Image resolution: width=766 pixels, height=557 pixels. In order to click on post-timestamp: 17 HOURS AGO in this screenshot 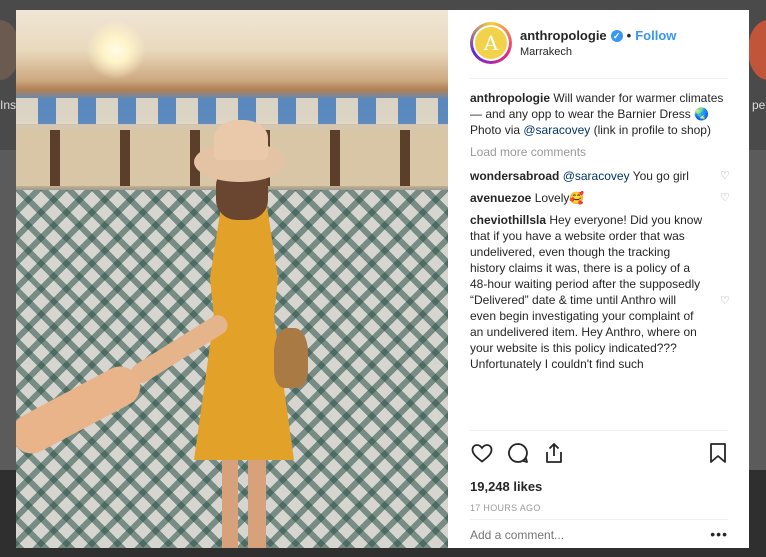, I will do `click(505, 508)`.